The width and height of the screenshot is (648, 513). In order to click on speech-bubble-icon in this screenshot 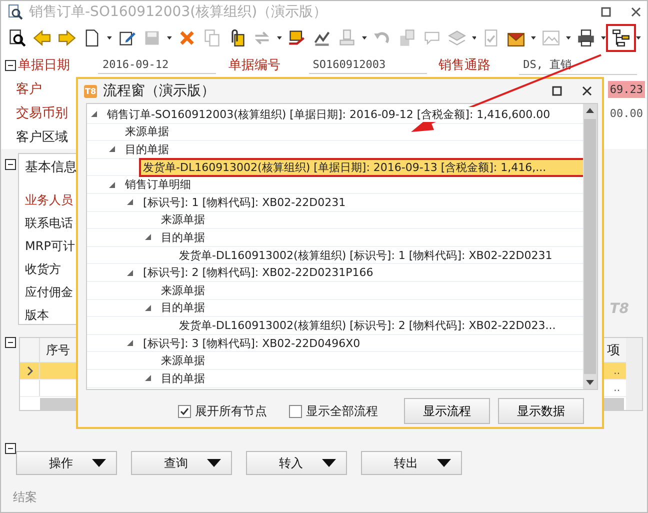, I will do `click(431, 38)`.